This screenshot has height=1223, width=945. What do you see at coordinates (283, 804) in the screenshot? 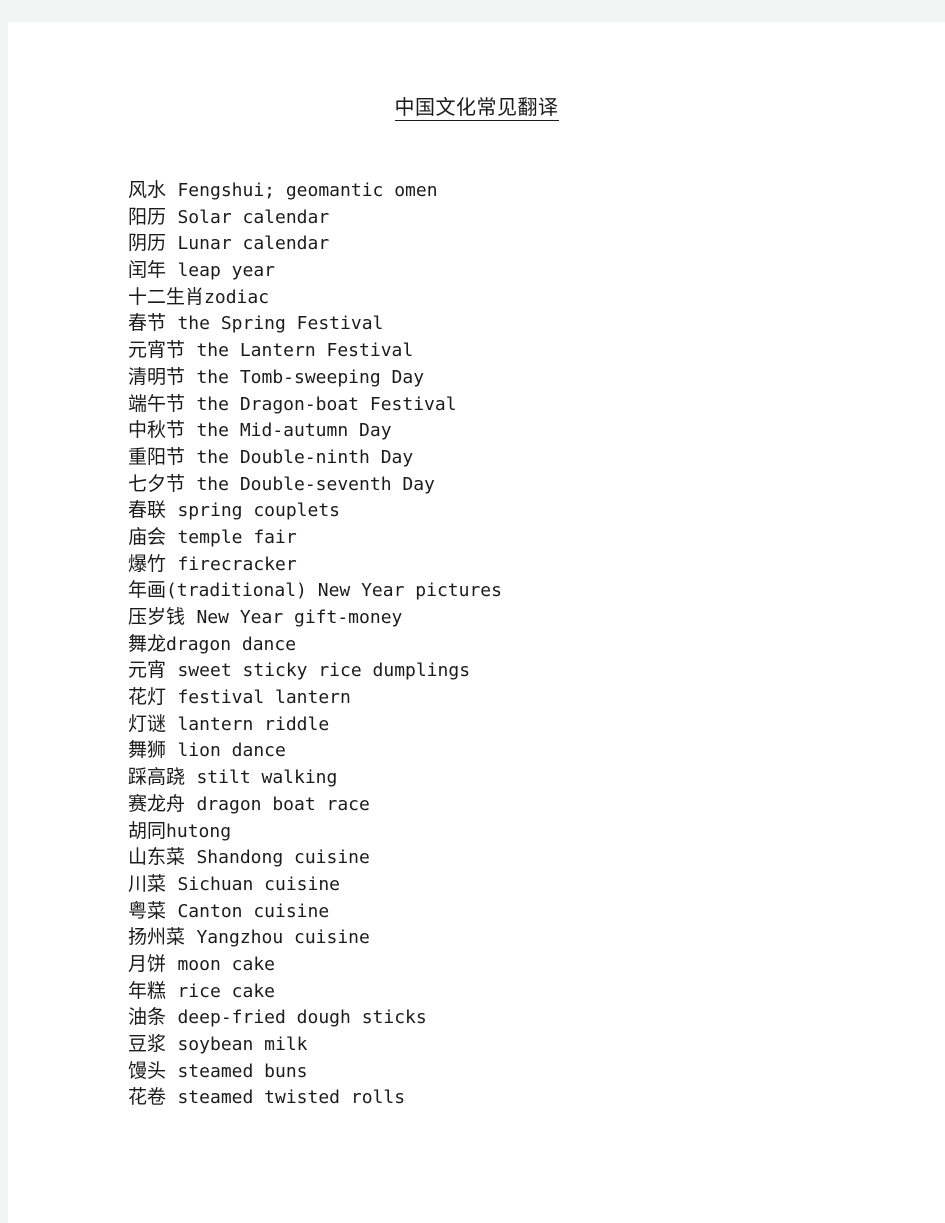
I see `entry-gloss: dragon boat race` at bounding box center [283, 804].